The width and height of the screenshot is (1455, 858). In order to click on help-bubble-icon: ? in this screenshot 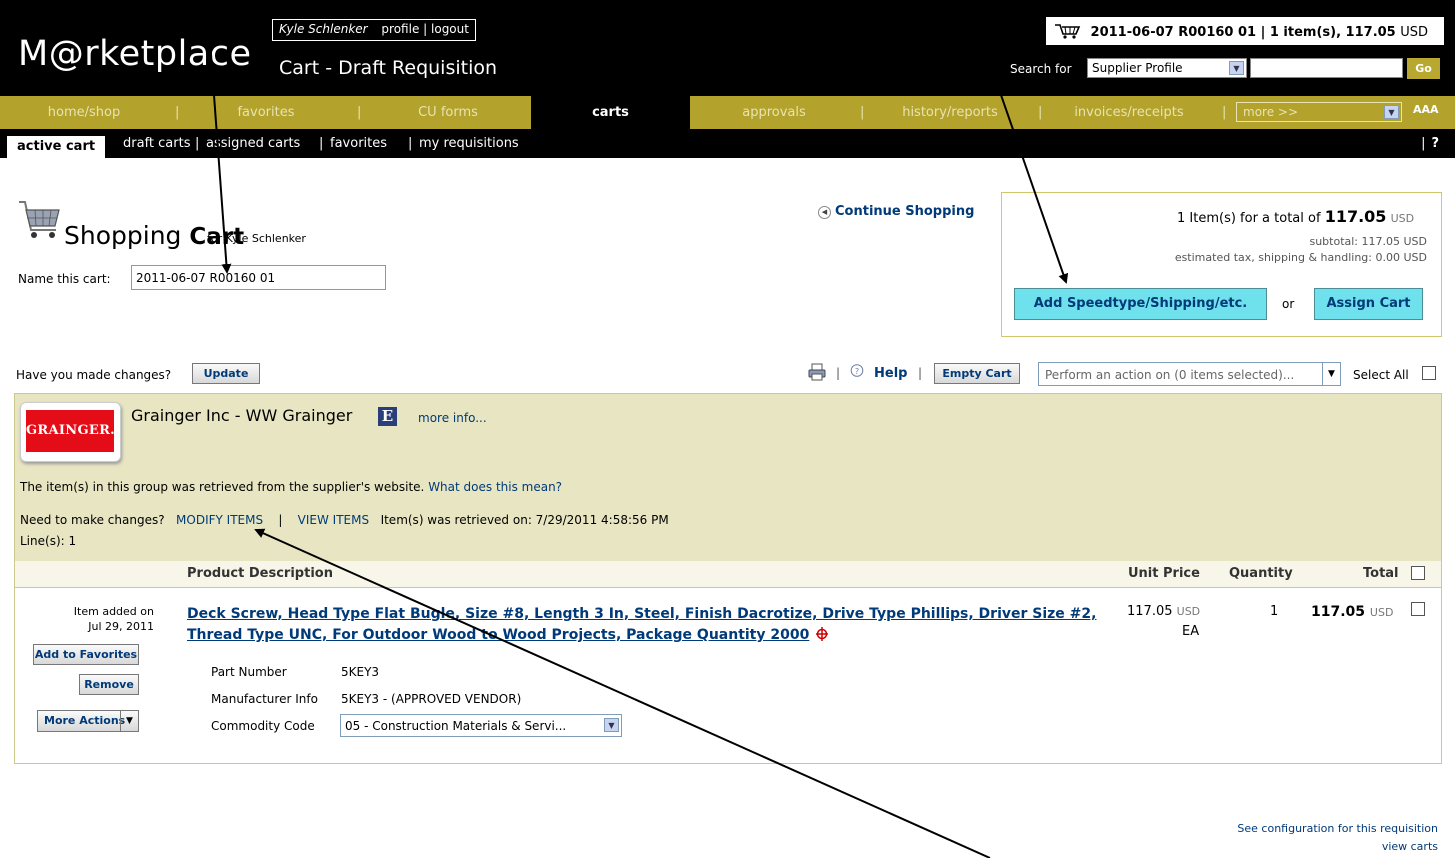, I will do `click(857, 370)`.